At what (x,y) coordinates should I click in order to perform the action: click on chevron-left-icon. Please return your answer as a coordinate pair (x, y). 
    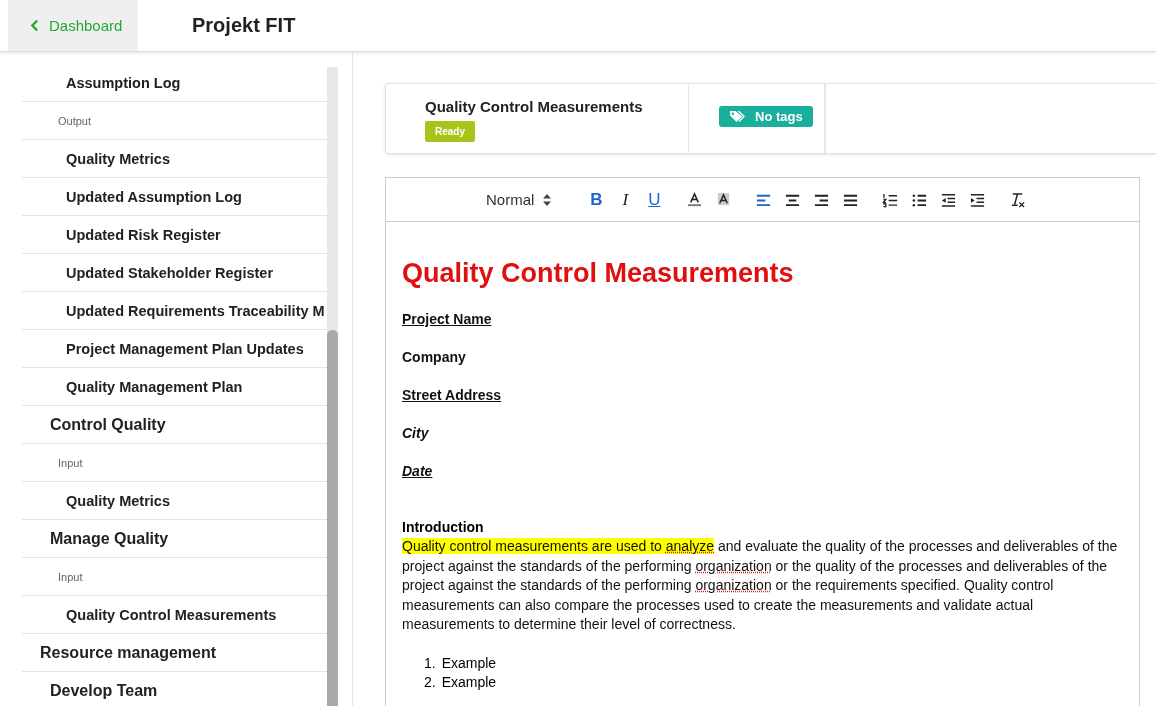
    Looking at the image, I should click on (34, 25).